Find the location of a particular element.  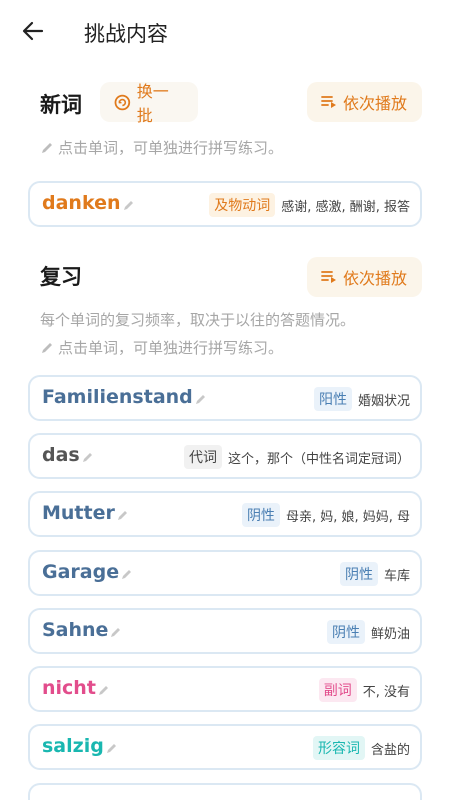

pos-badge: 副词 is located at coordinates (337, 690).